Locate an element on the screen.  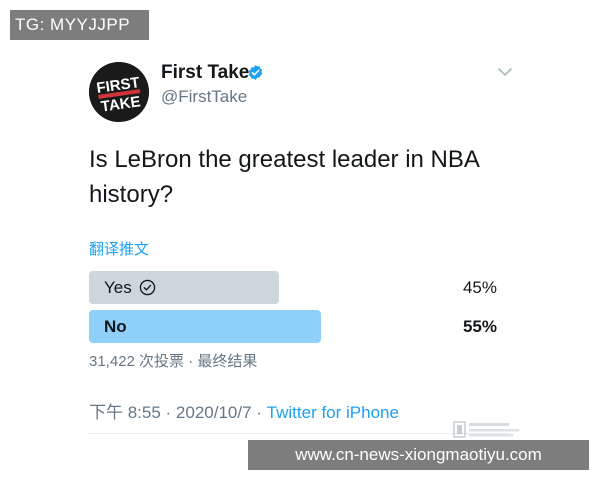
tweet-date: 2020/10/7 is located at coordinates (214, 412).